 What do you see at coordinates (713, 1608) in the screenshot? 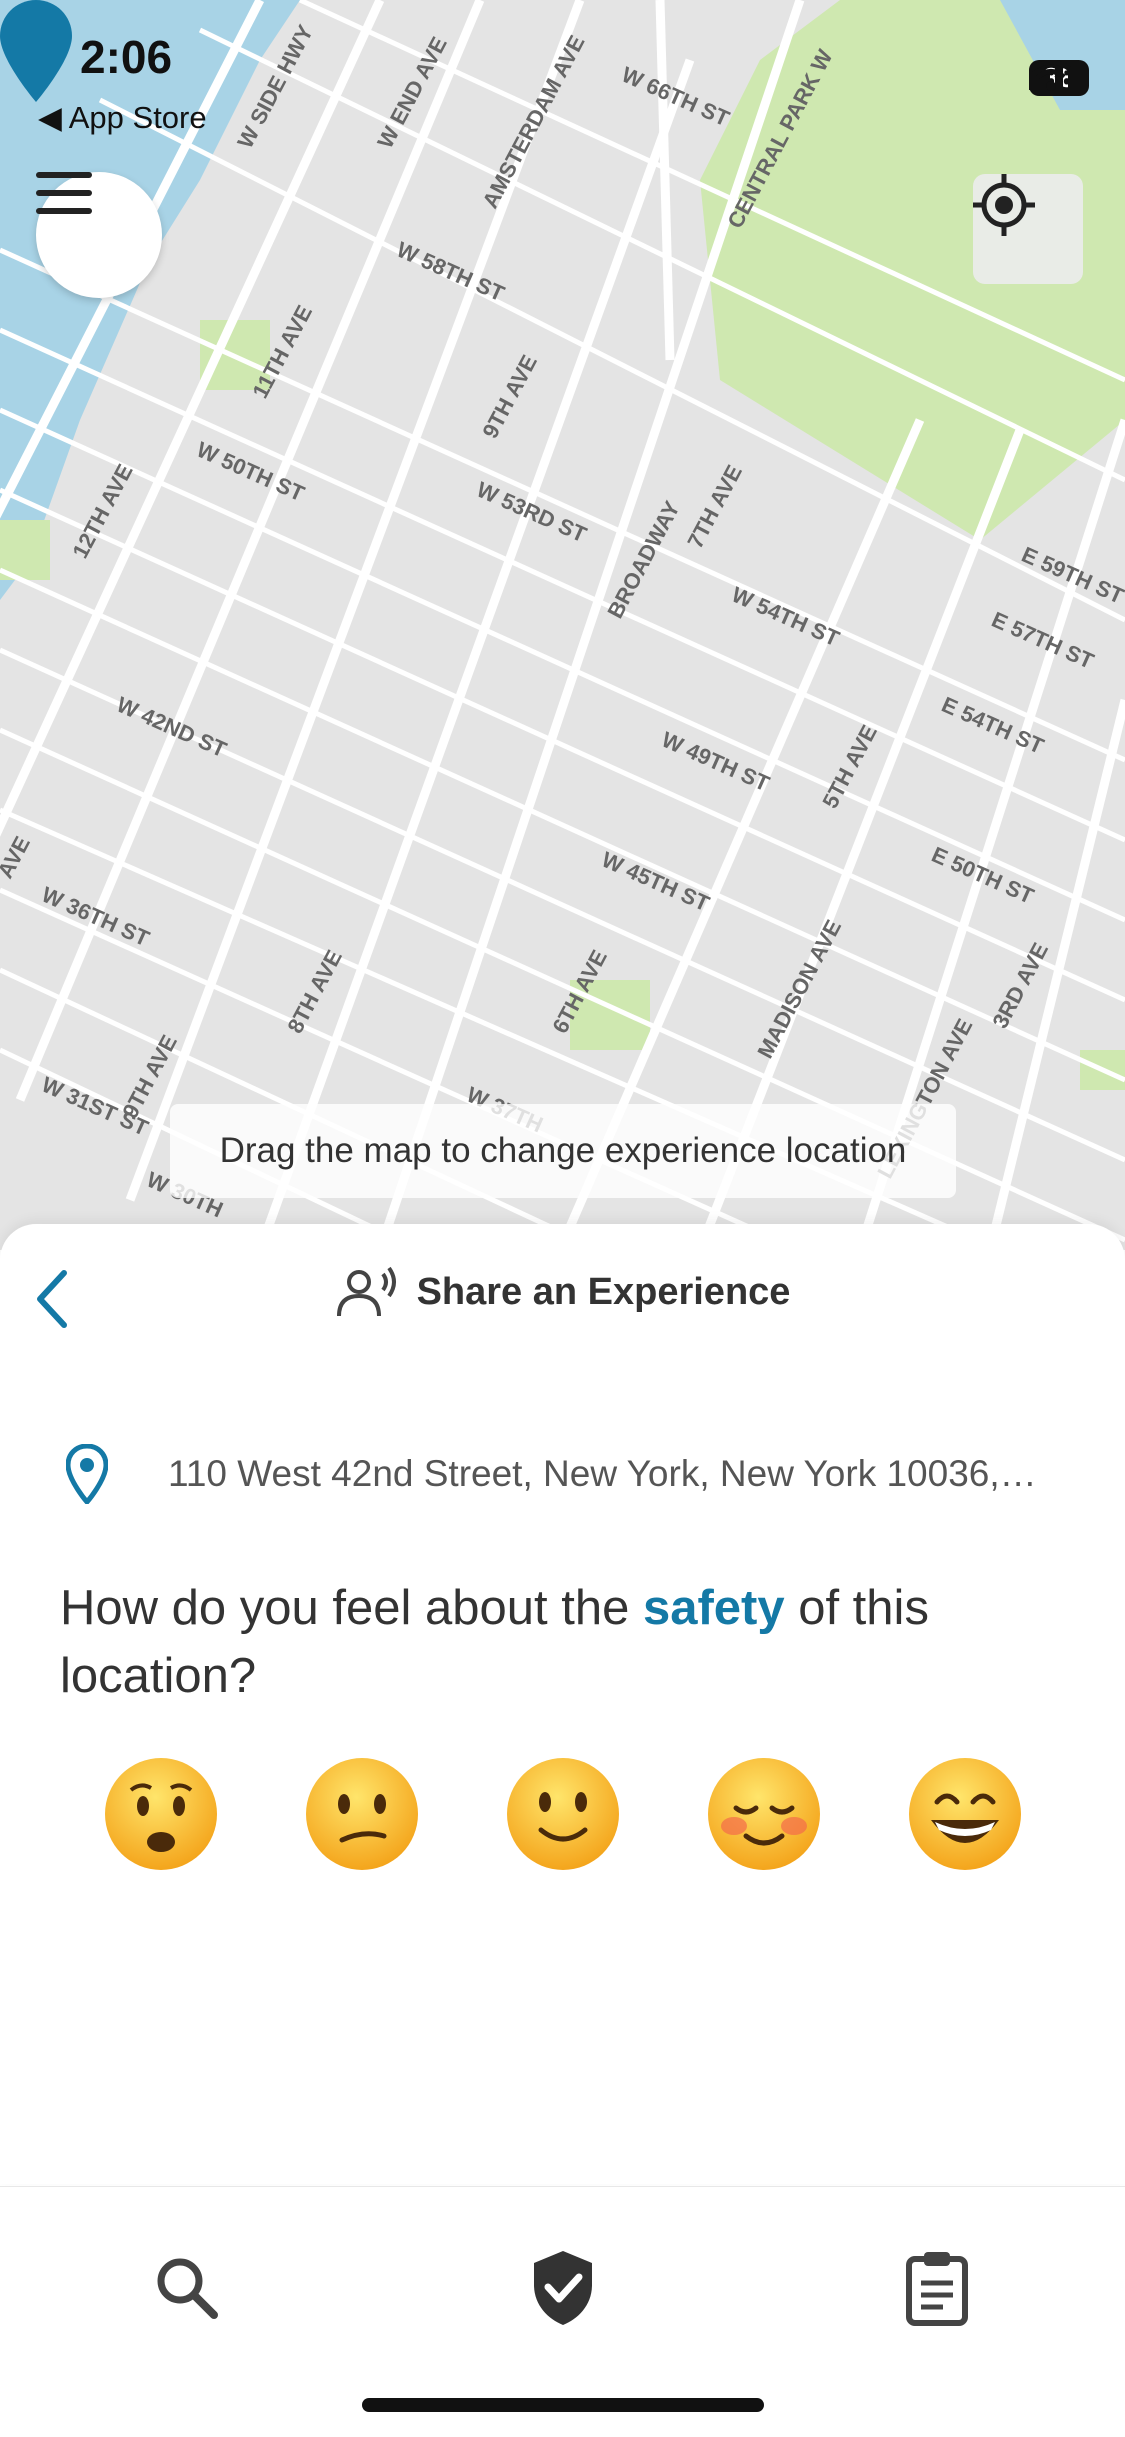
I see `question-highlight: safety` at bounding box center [713, 1608].